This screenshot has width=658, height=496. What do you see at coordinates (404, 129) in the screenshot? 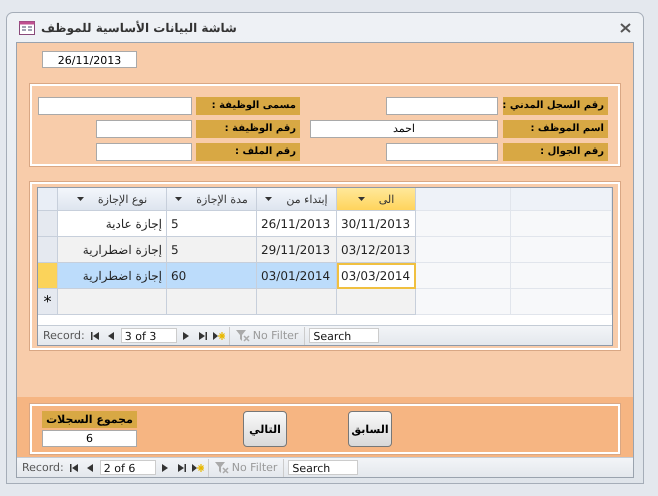
I see `input-field: احمد` at bounding box center [404, 129].